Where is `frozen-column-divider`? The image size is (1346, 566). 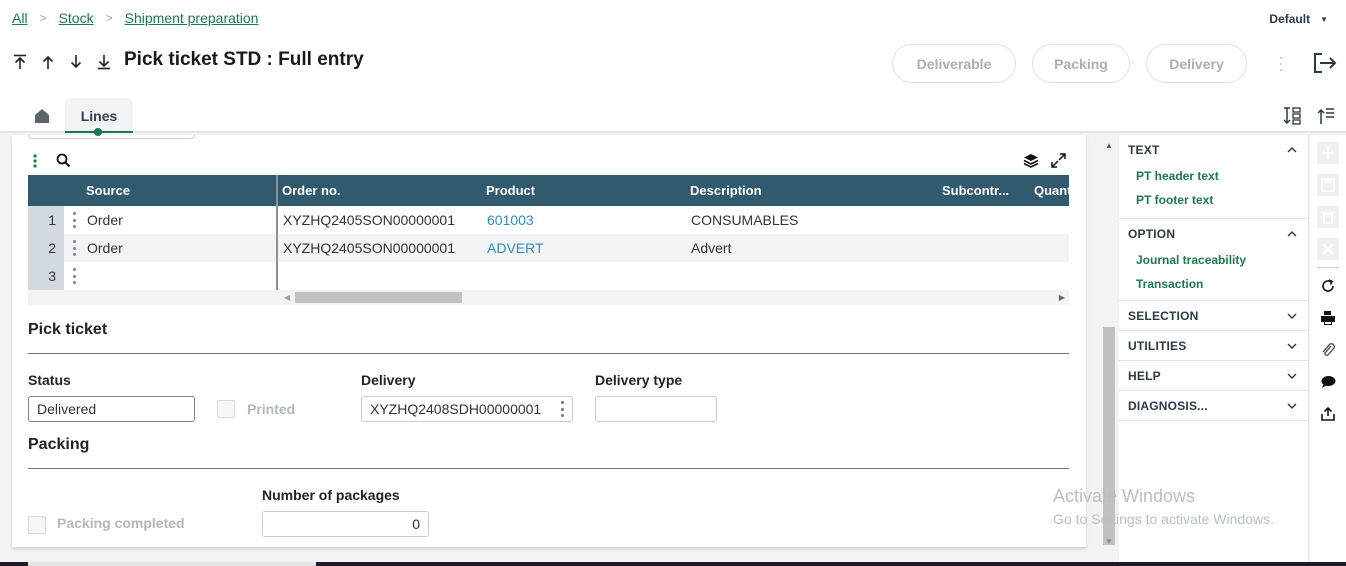 frozen-column-divider is located at coordinates (277, 232).